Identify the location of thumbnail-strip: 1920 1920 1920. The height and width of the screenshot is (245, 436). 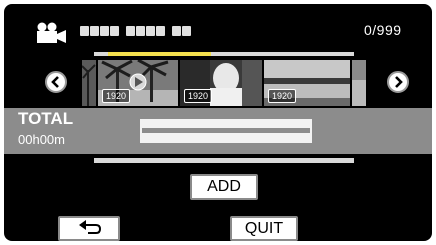
(224, 83).